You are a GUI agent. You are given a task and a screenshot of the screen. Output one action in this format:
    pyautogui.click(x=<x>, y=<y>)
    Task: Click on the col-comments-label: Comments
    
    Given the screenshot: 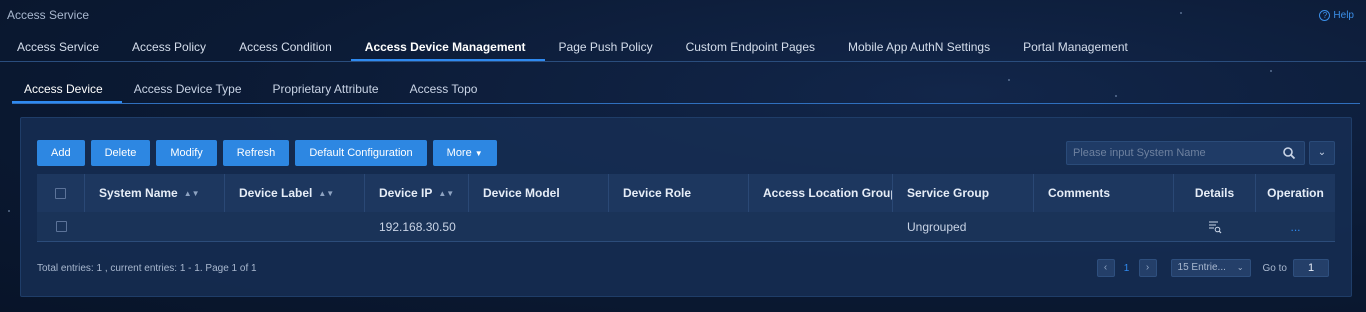 What is the action you would take?
    pyautogui.click(x=1079, y=193)
    